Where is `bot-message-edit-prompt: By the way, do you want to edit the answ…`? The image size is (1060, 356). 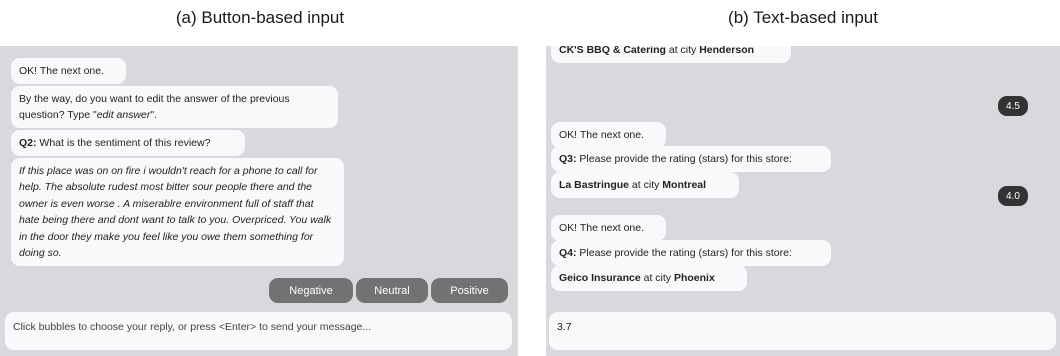 bot-message-edit-prompt: By the way, do you want to edit the answ… is located at coordinates (174, 107).